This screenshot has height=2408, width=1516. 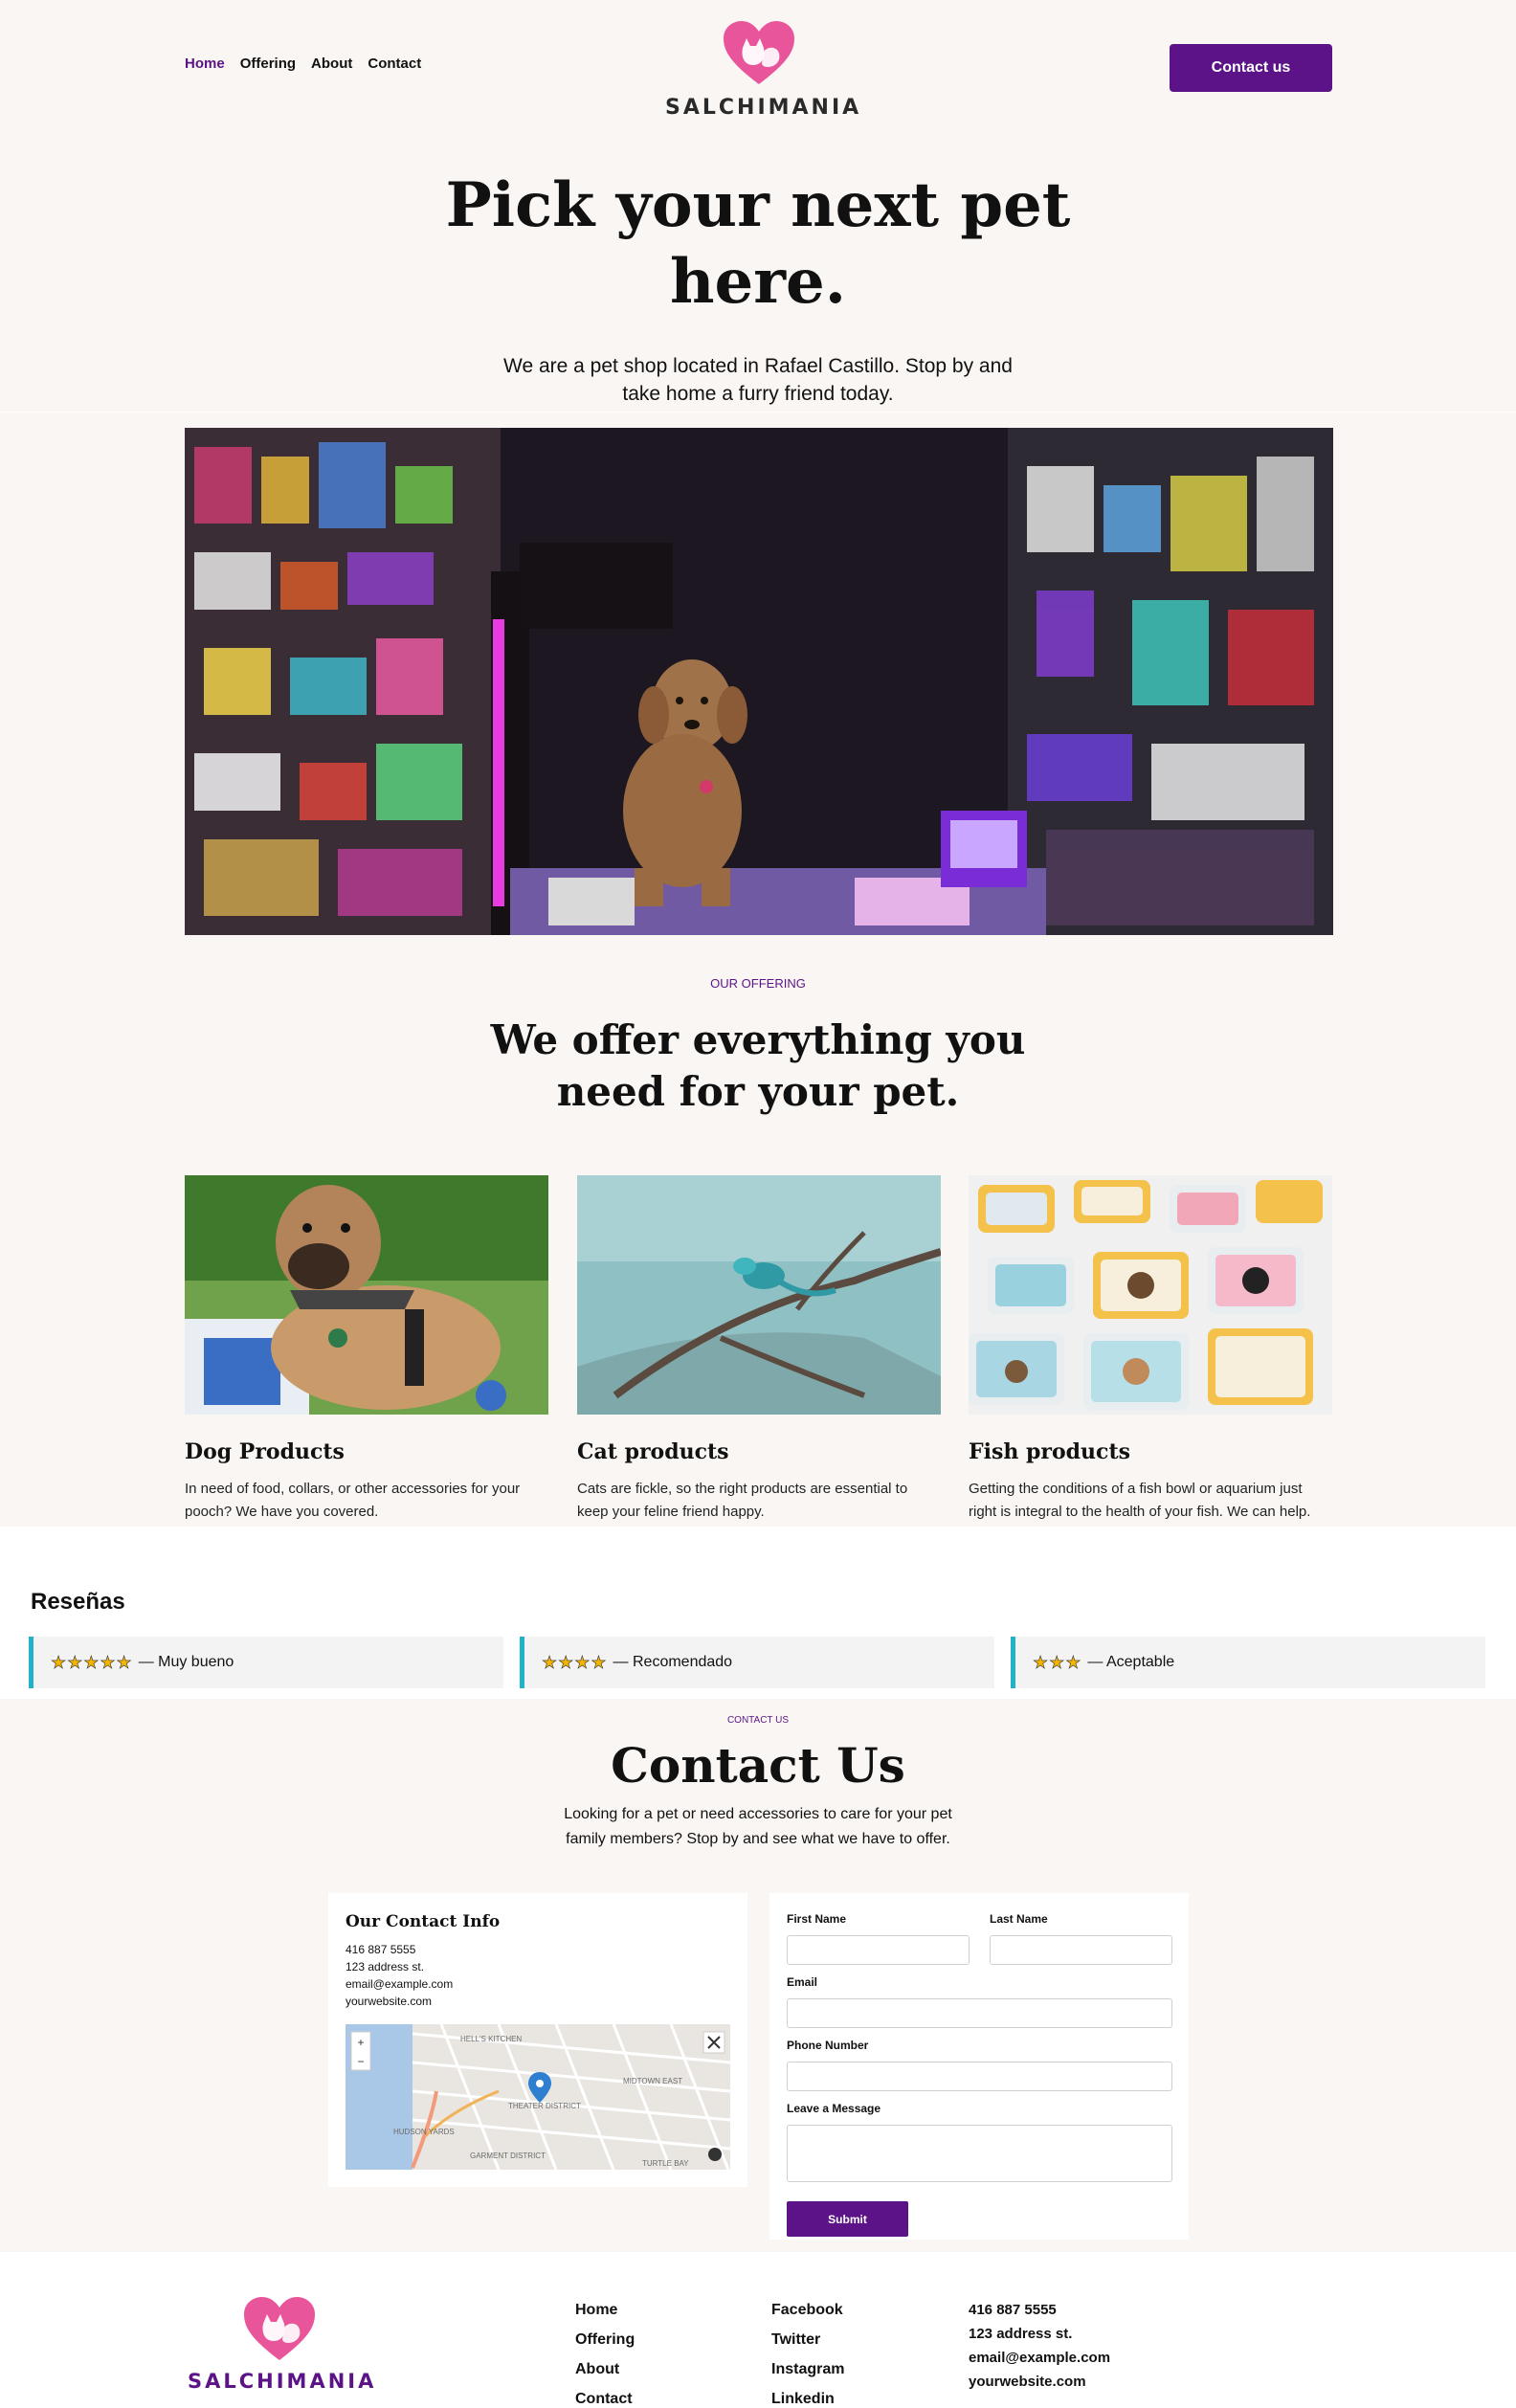 What do you see at coordinates (381, 1949) in the screenshot?
I see `contact-phone: 416 887 5555` at bounding box center [381, 1949].